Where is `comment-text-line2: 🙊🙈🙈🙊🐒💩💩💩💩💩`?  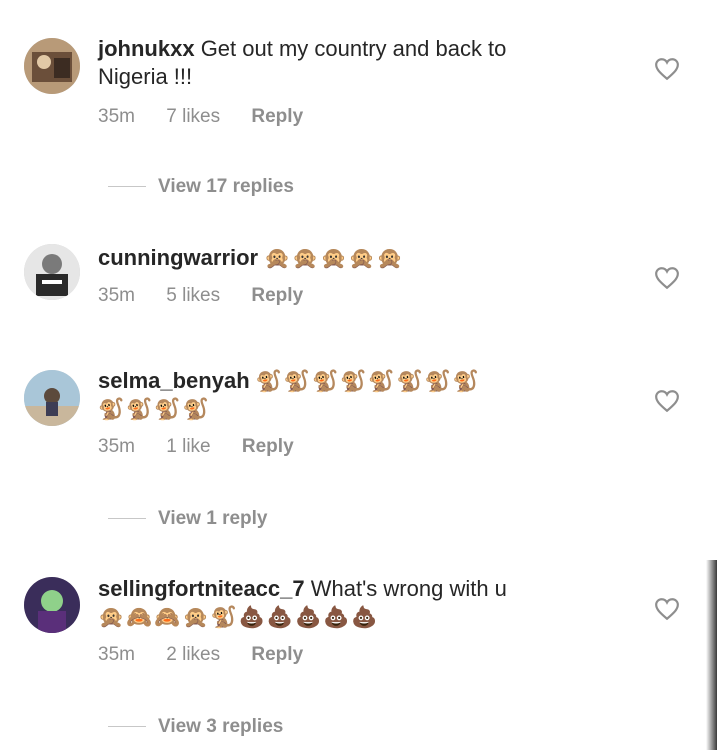 comment-text-line2: 🙊🙈🙈🙊🐒💩💩💩💩💩 is located at coordinates (358, 617).